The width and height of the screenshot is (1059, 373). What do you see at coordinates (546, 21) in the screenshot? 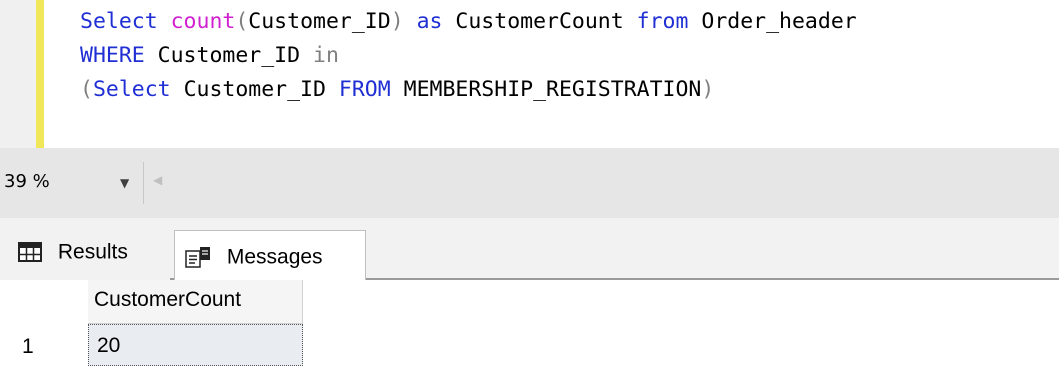
I see `code-token: CustomerCount` at bounding box center [546, 21].